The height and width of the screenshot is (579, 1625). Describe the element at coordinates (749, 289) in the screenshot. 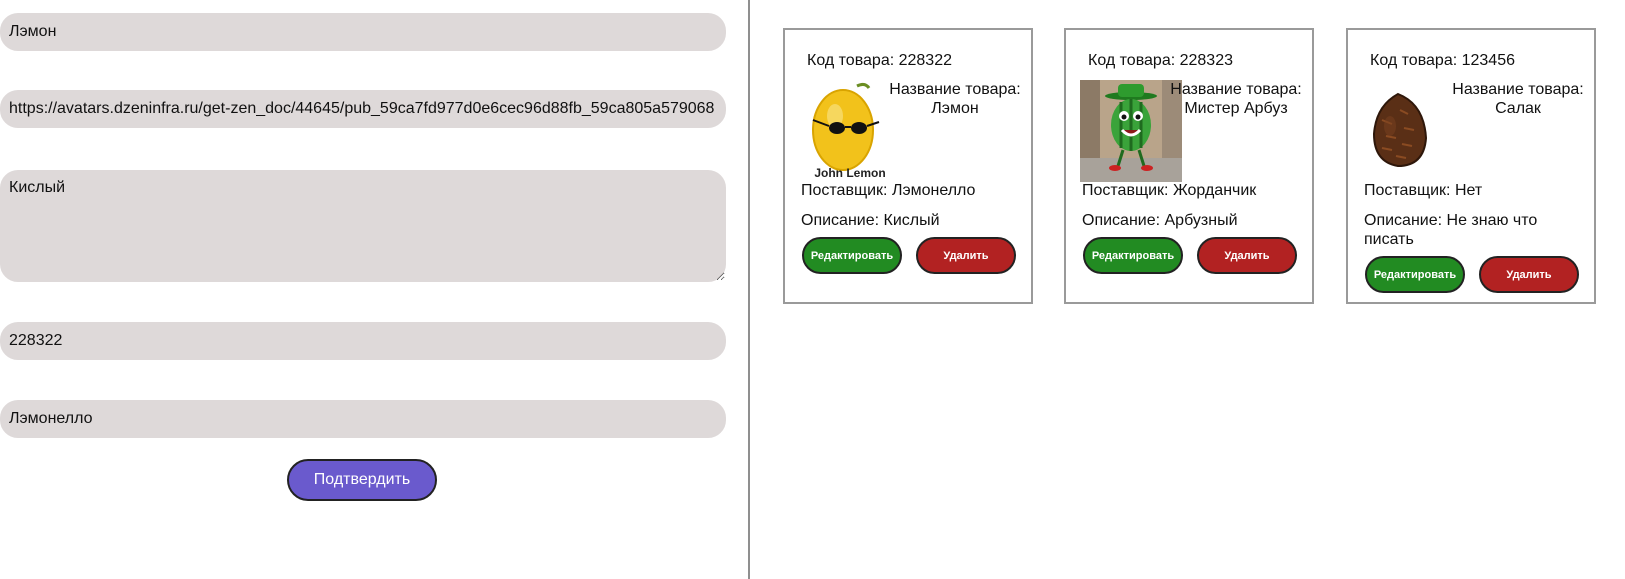

I see `vertical-divider` at that location.